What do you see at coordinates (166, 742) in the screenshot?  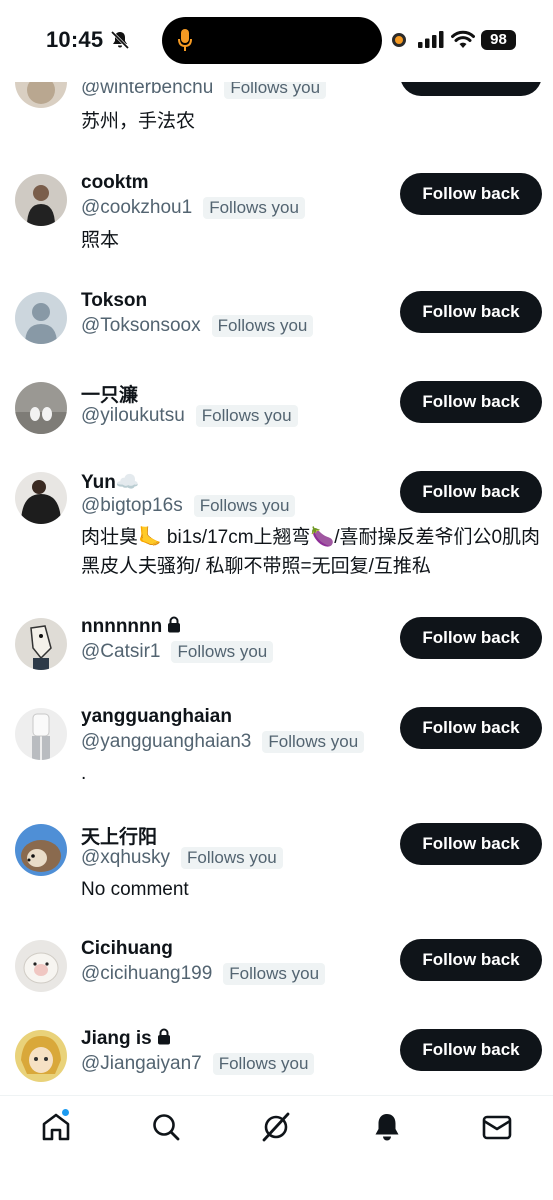 I see `user-handle: @yangguanghaian3` at bounding box center [166, 742].